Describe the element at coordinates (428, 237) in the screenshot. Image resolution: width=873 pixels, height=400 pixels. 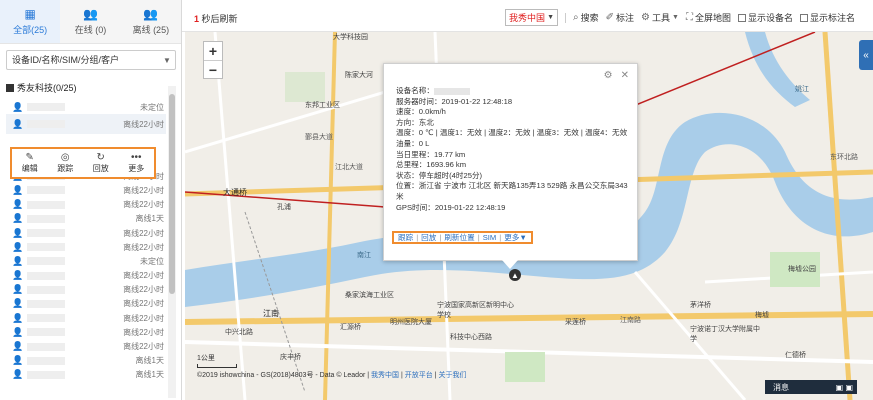
I see `replay-link: 回放` at that location.